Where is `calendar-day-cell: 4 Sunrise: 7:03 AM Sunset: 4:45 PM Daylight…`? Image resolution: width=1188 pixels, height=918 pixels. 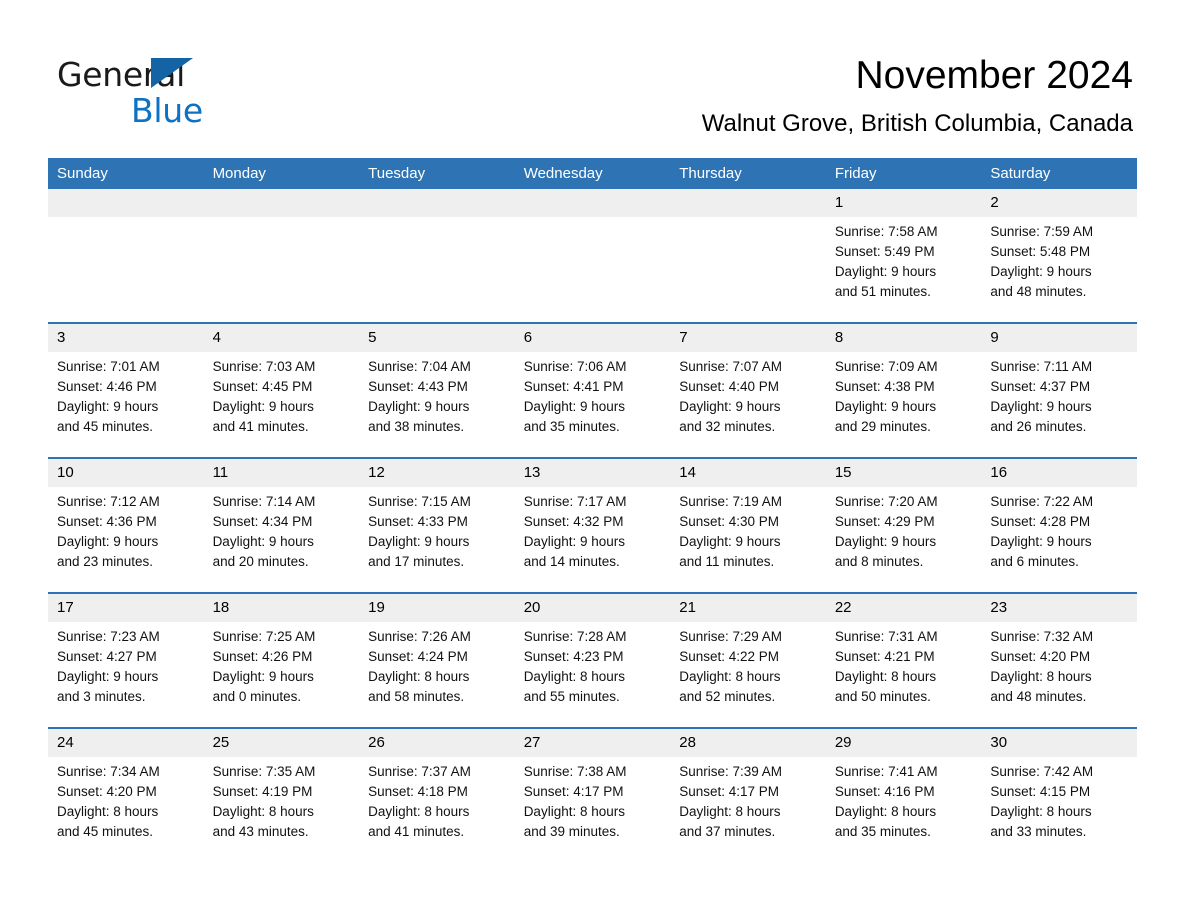
calendar-day-cell: 4 Sunrise: 7:03 AM Sunset: 4:45 PM Daylight… is located at coordinates (281, 390).